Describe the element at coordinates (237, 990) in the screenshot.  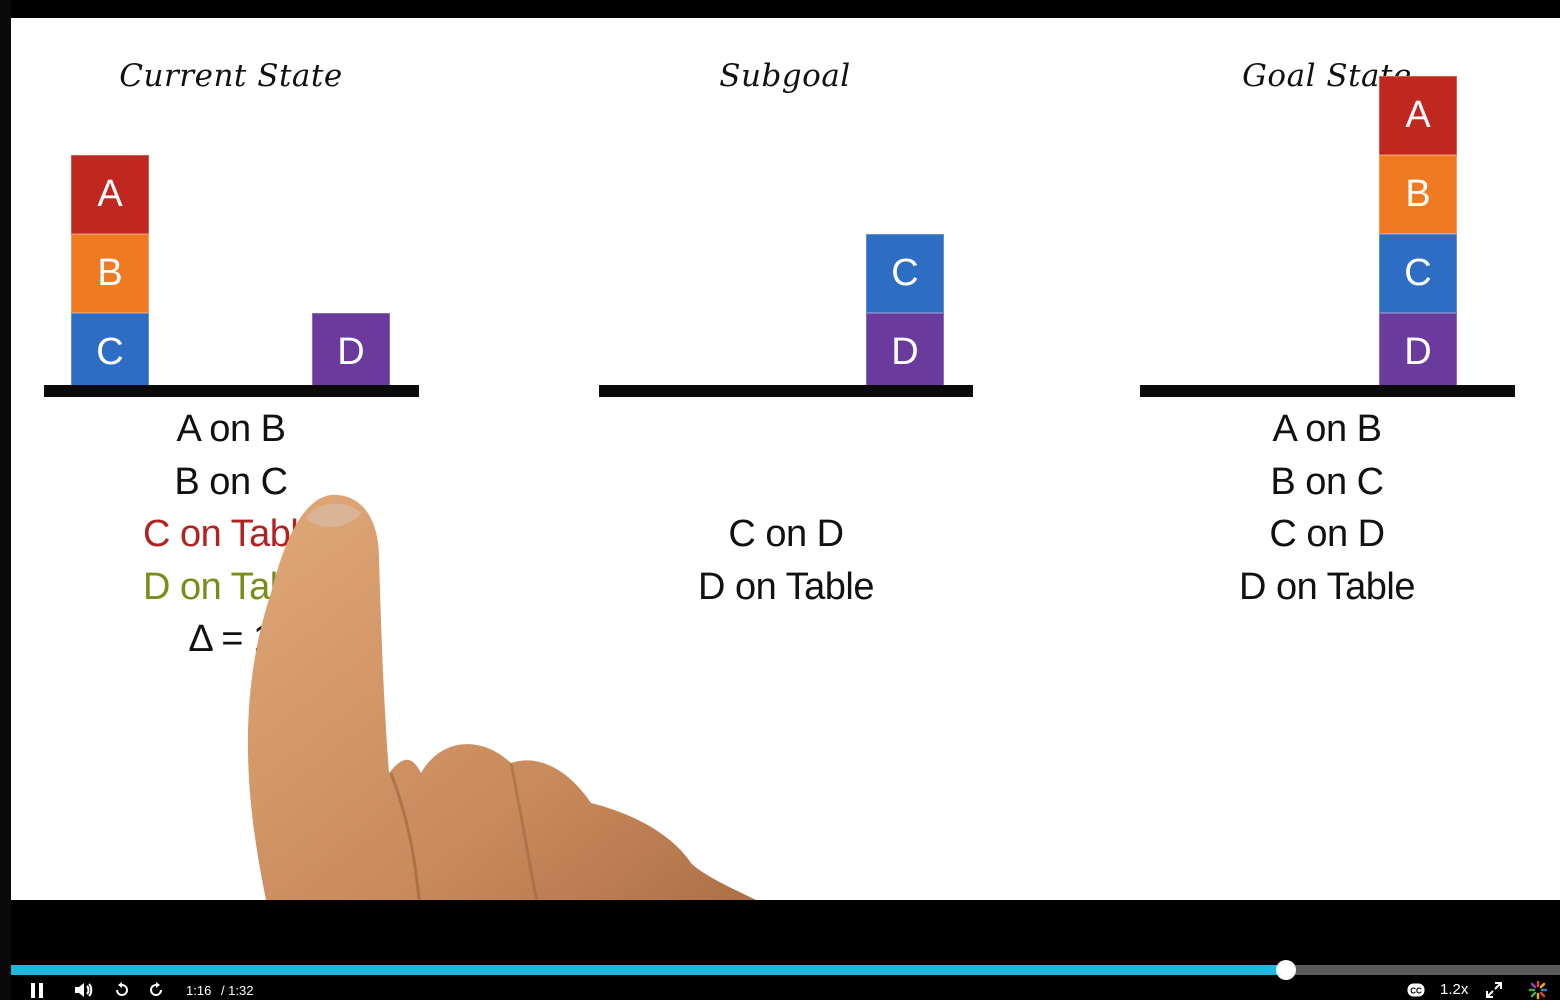
I see `duration: / 1:32` at that location.